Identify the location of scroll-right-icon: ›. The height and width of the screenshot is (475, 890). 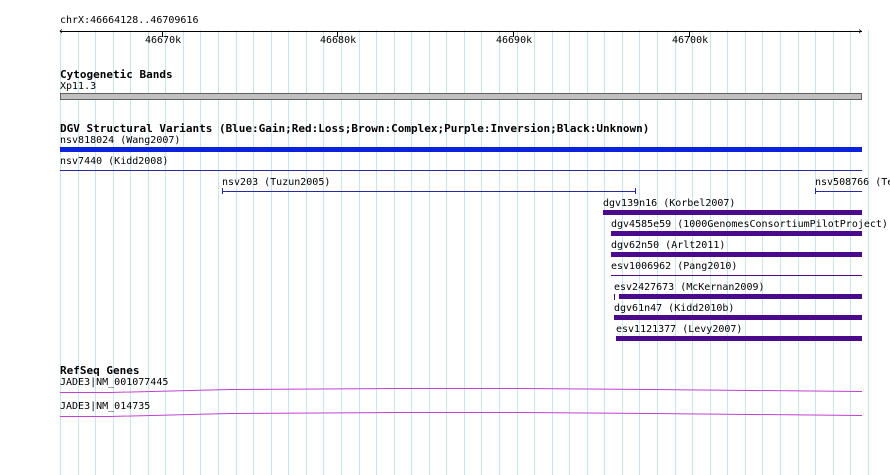
(860, 32).